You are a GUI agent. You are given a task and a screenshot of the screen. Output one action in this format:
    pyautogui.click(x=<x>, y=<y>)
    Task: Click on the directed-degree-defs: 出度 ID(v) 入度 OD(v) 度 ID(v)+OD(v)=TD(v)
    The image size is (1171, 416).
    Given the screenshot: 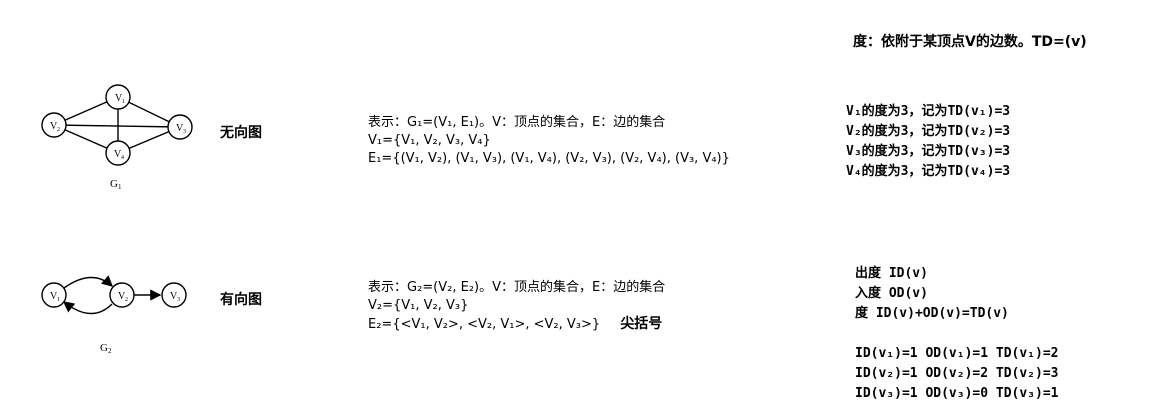 What is the action you would take?
    pyautogui.click(x=932, y=294)
    